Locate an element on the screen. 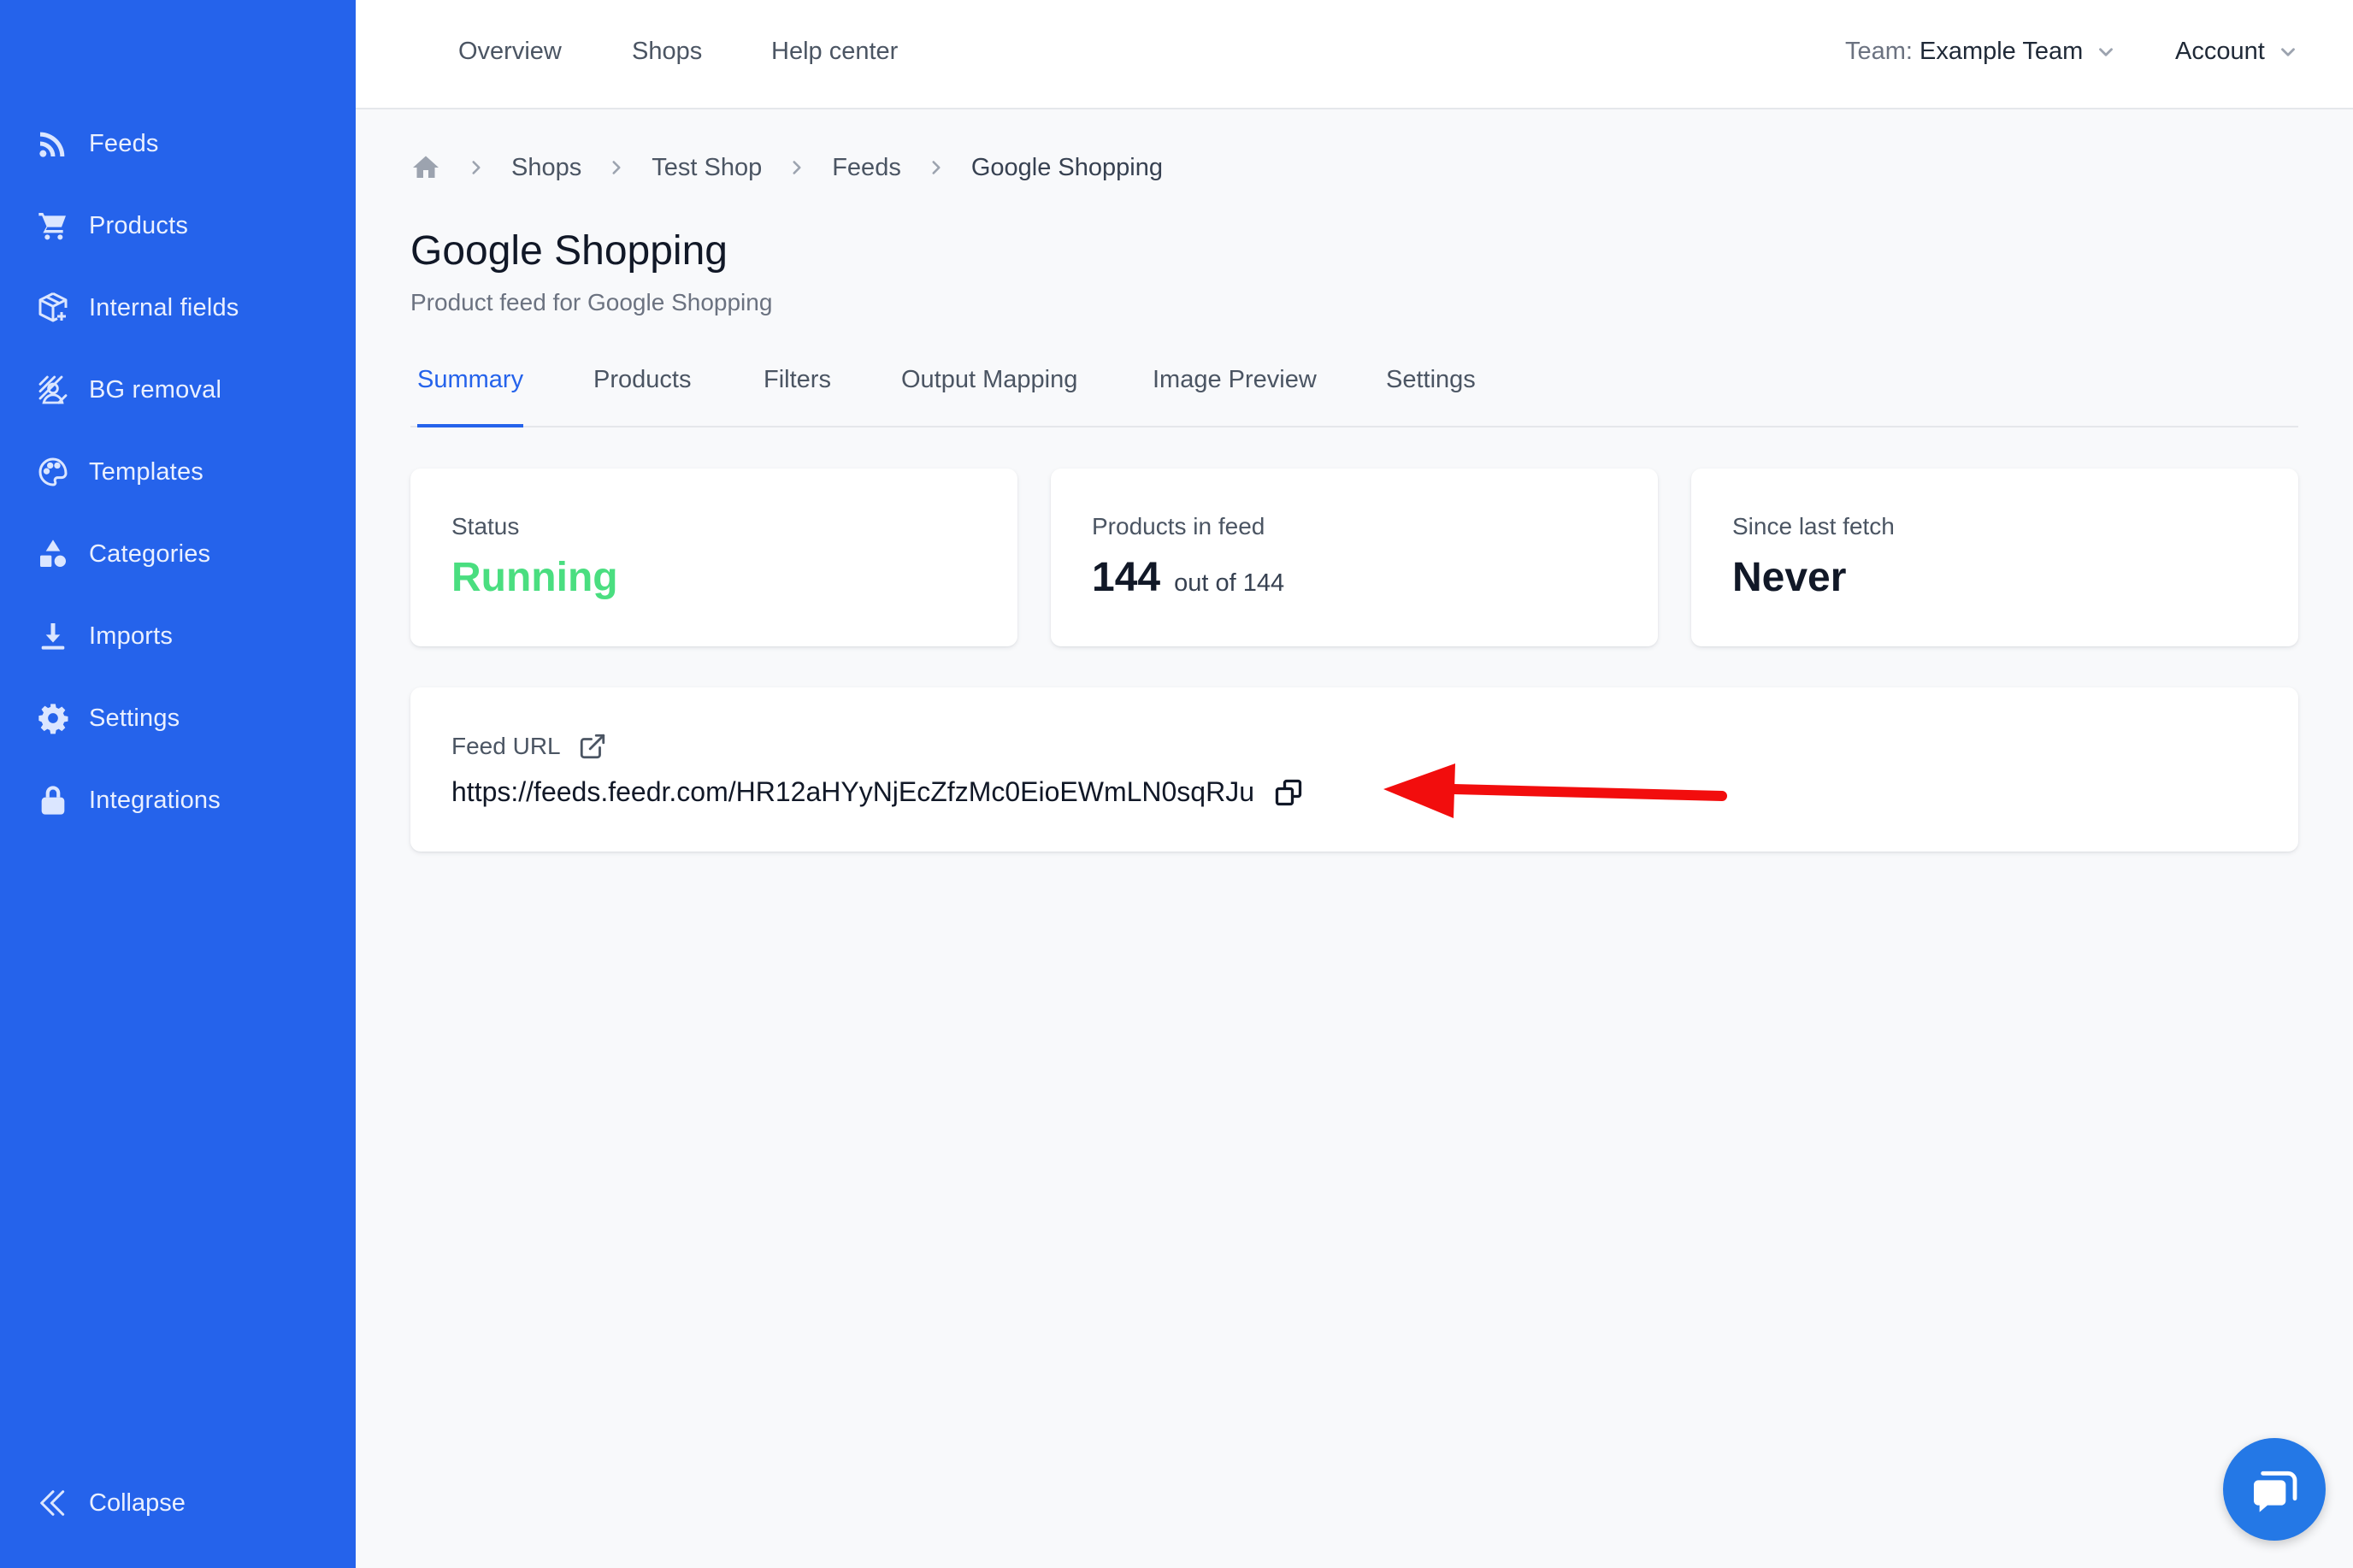 The height and width of the screenshot is (1568, 2353). team-prefix: Team: is located at coordinates (1879, 51).